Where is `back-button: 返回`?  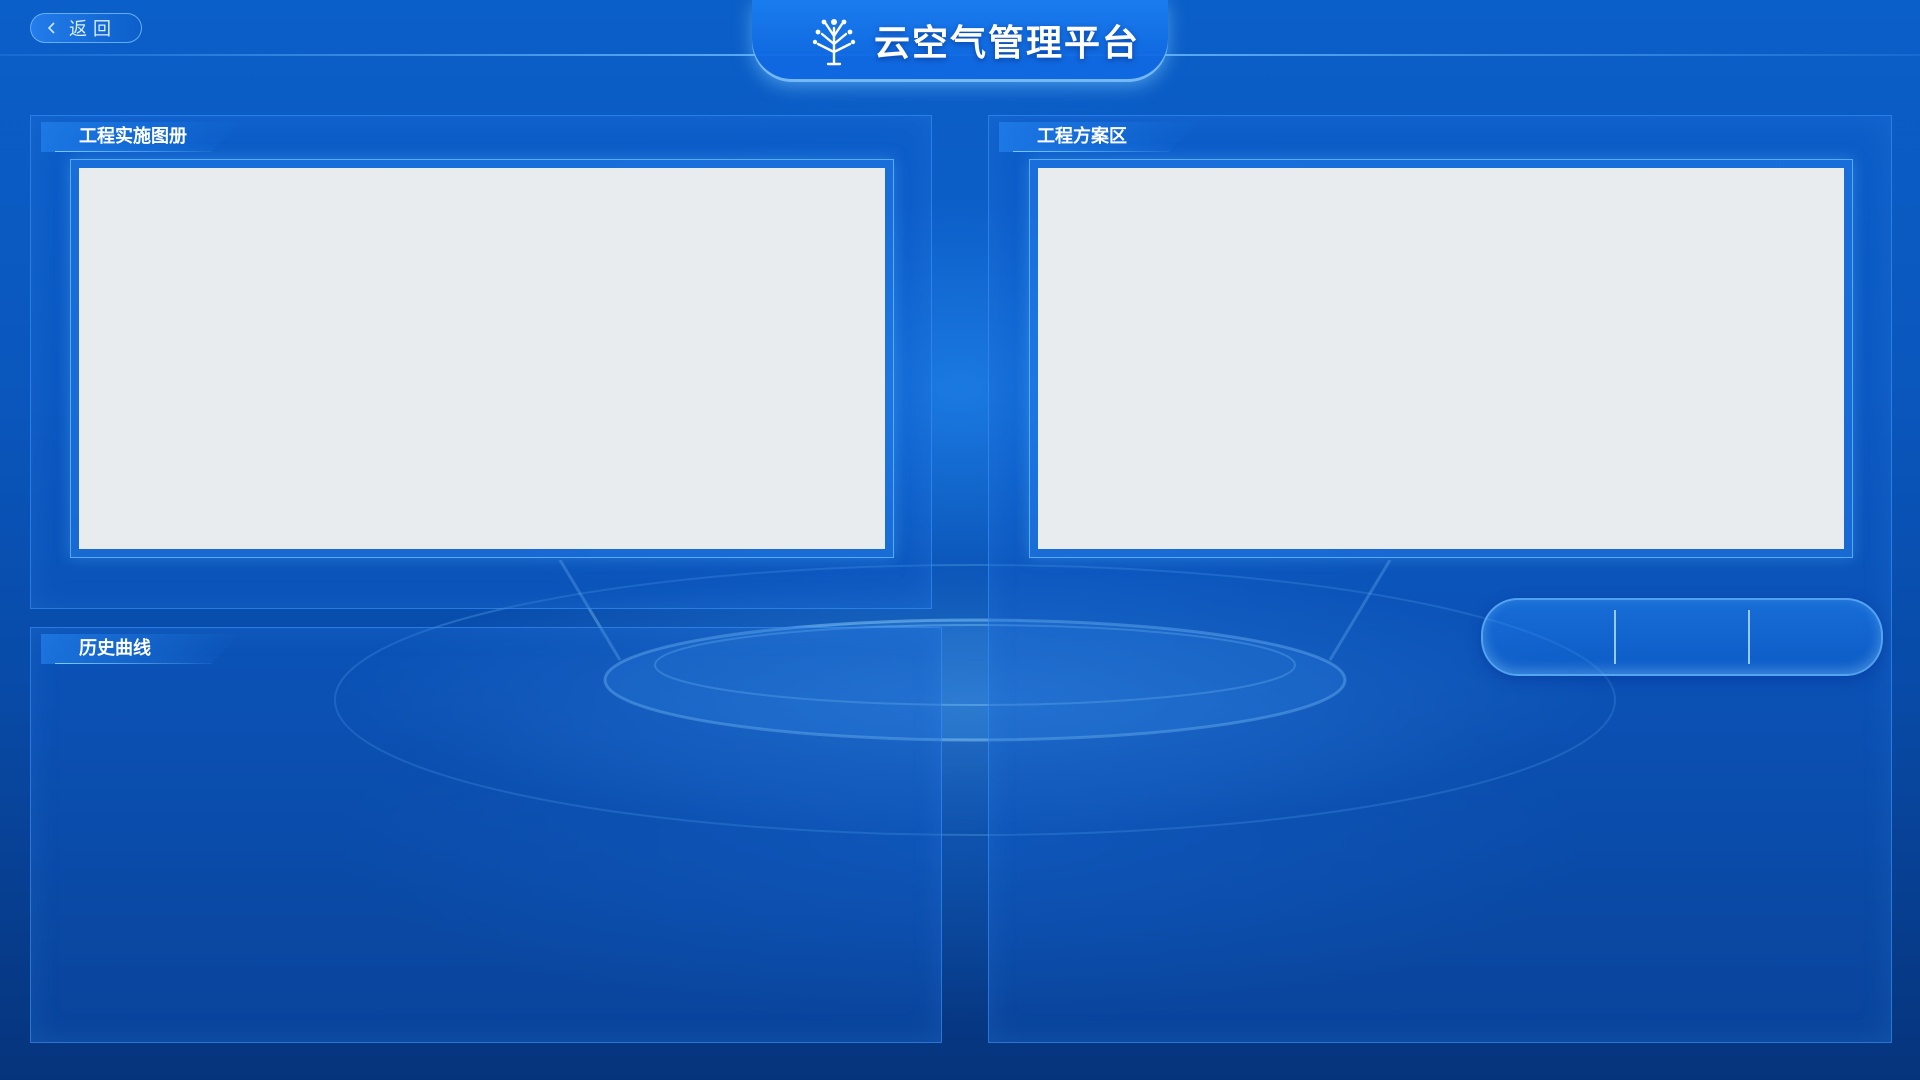
back-button: 返回 is located at coordinates (86, 28).